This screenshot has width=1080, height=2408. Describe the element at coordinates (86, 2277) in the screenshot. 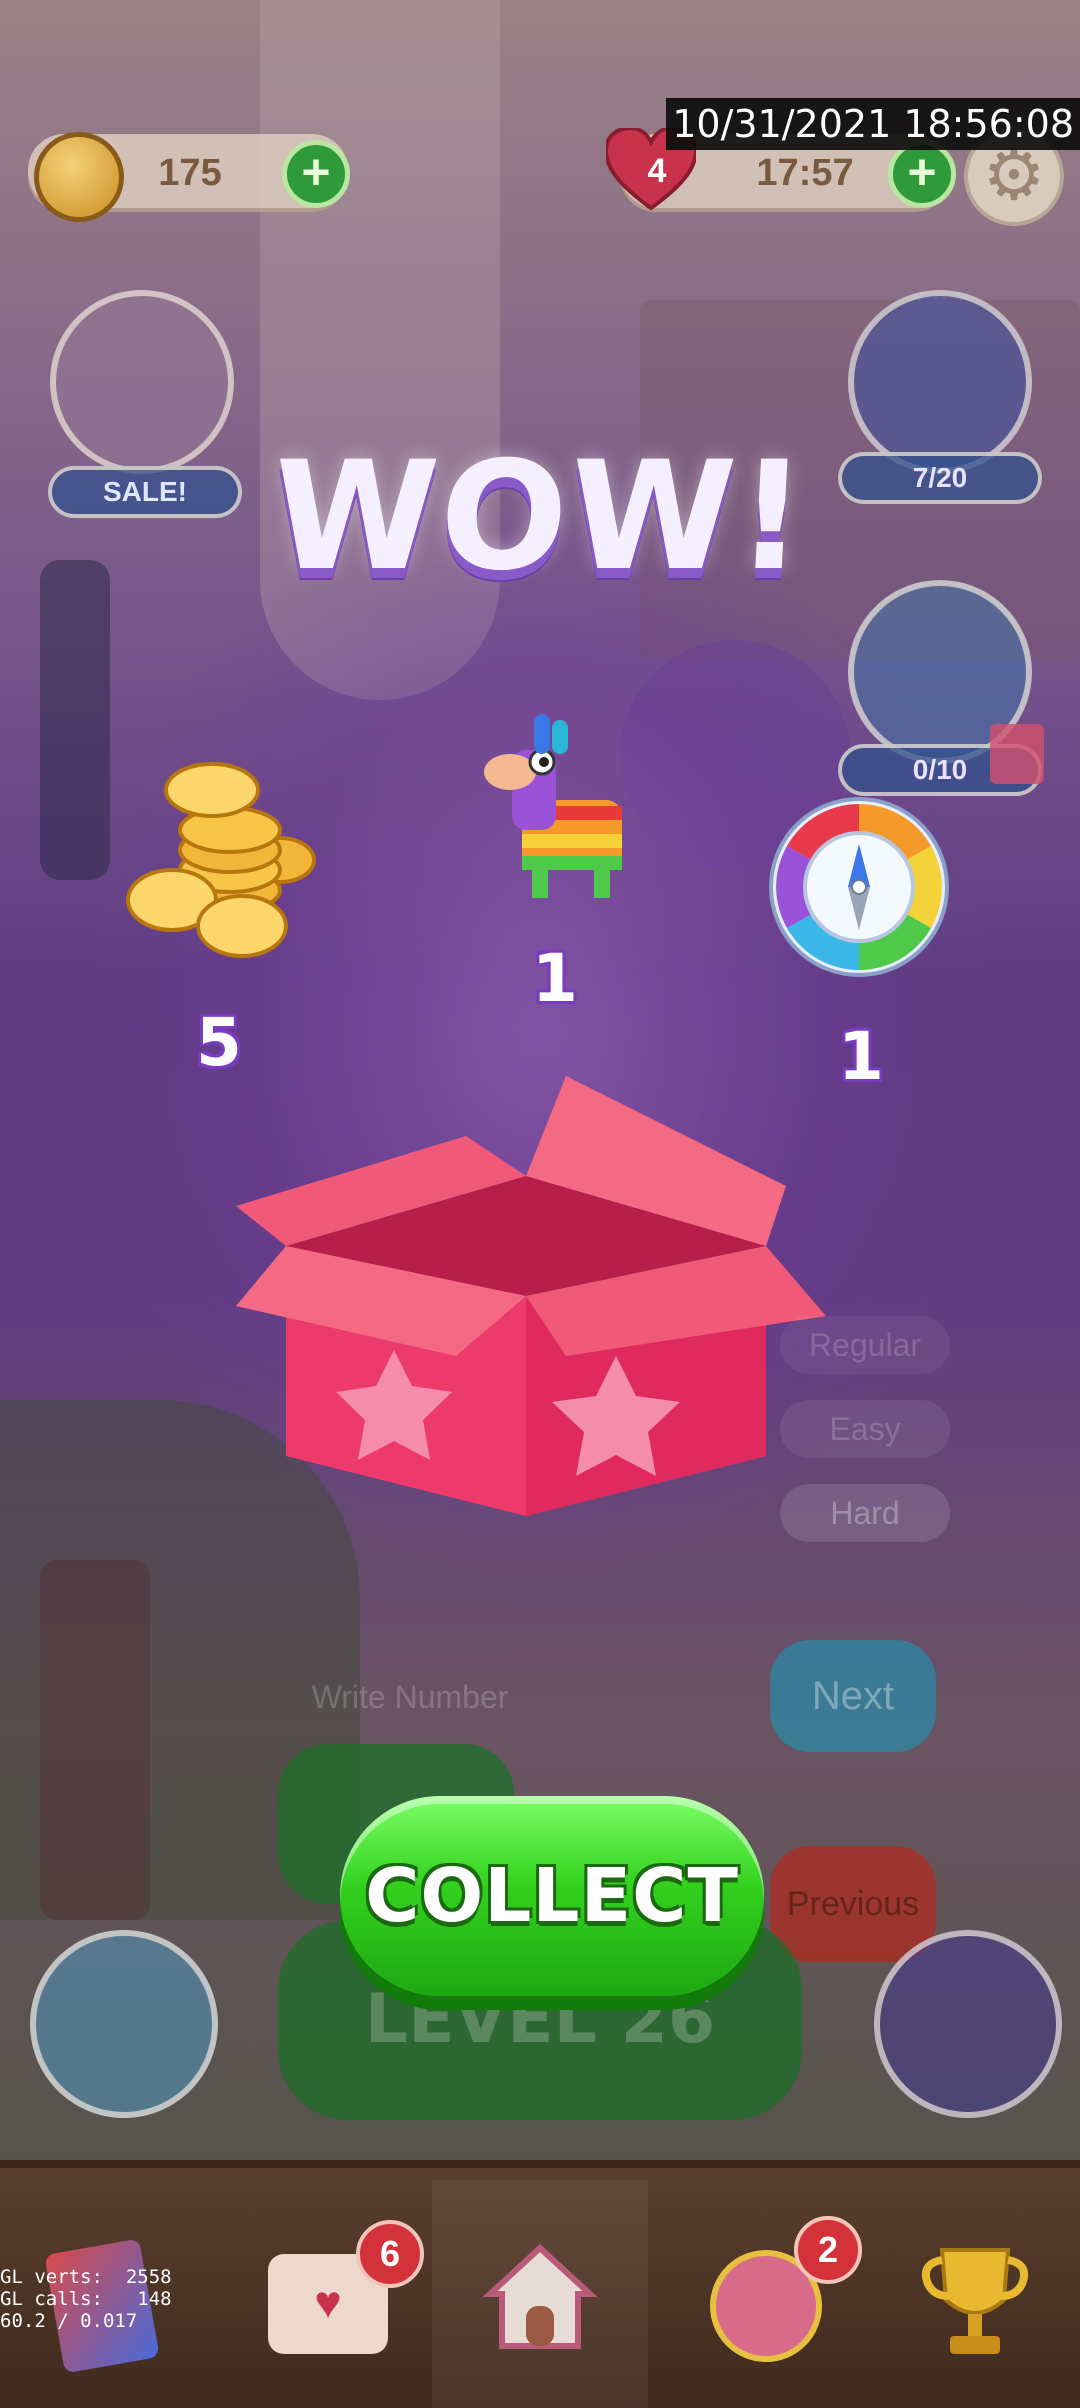

I see `debug-gl-verts: GL verts: 2558` at that location.